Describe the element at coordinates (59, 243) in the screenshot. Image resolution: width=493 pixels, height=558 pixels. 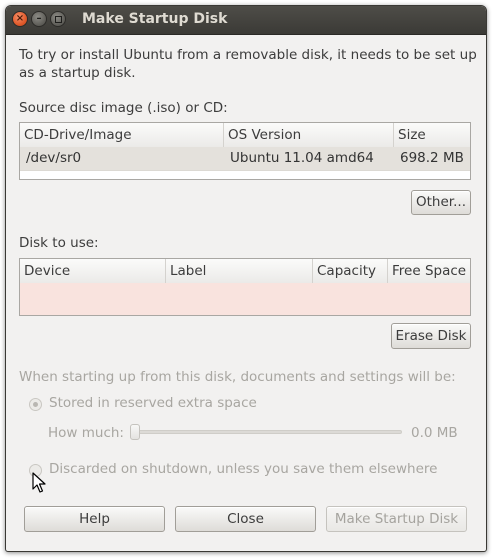
I see `disk-to-use-label: Disk to use:` at that location.